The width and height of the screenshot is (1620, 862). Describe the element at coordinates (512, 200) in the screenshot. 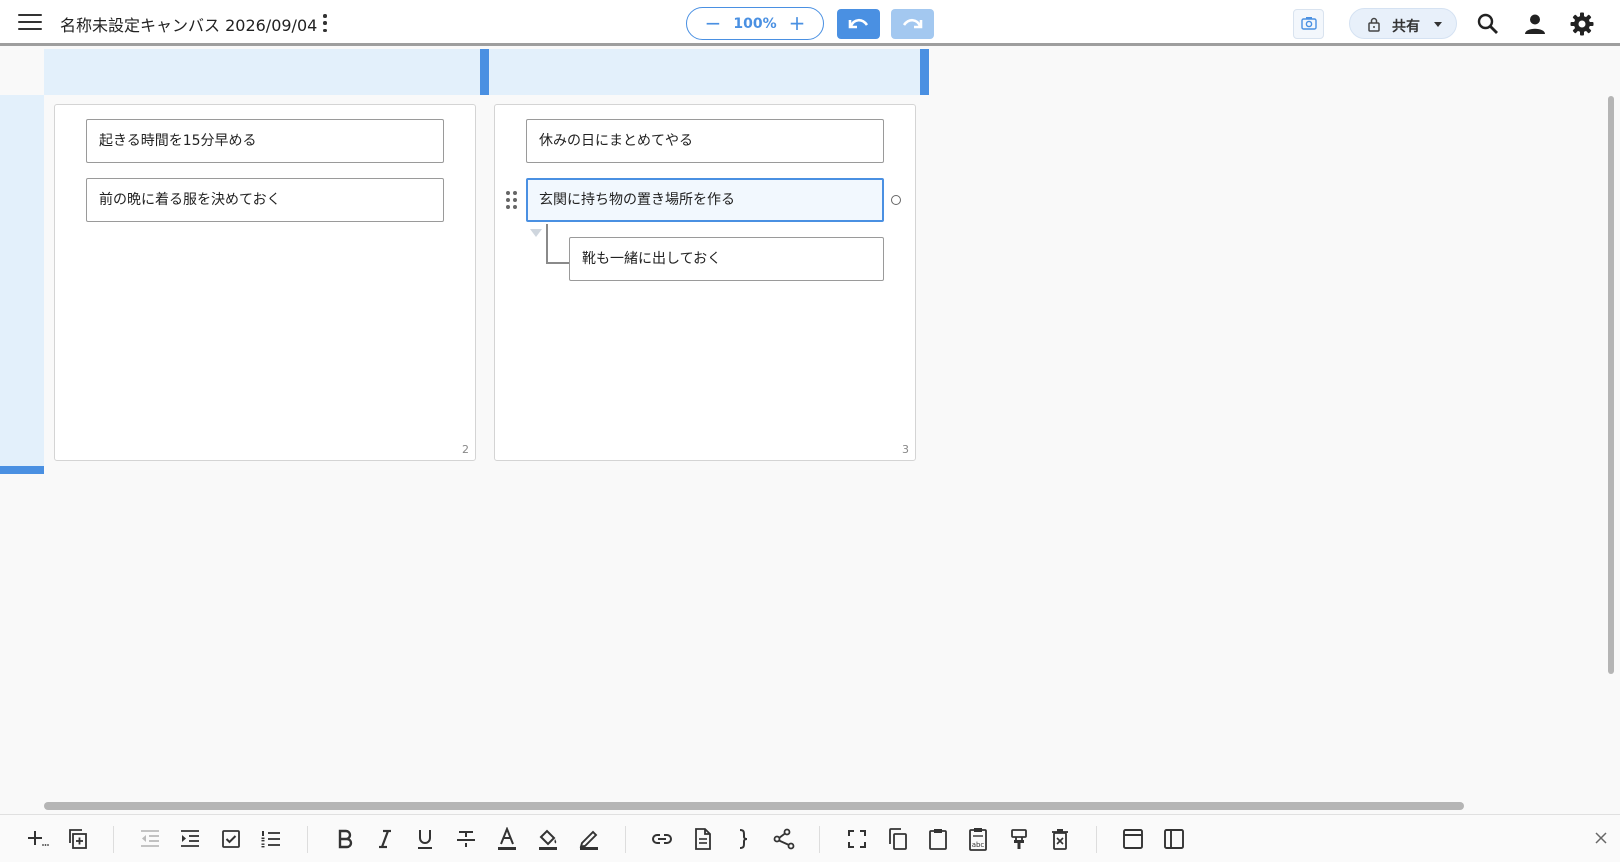

I see `drag-handle-icon` at that location.